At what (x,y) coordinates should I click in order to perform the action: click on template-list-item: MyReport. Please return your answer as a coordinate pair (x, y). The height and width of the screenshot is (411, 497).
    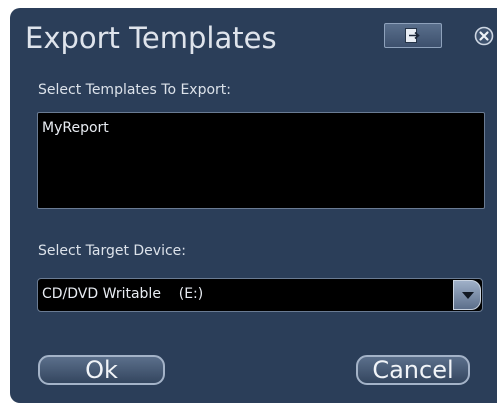
    Looking at the image, I should click on (261, 128).